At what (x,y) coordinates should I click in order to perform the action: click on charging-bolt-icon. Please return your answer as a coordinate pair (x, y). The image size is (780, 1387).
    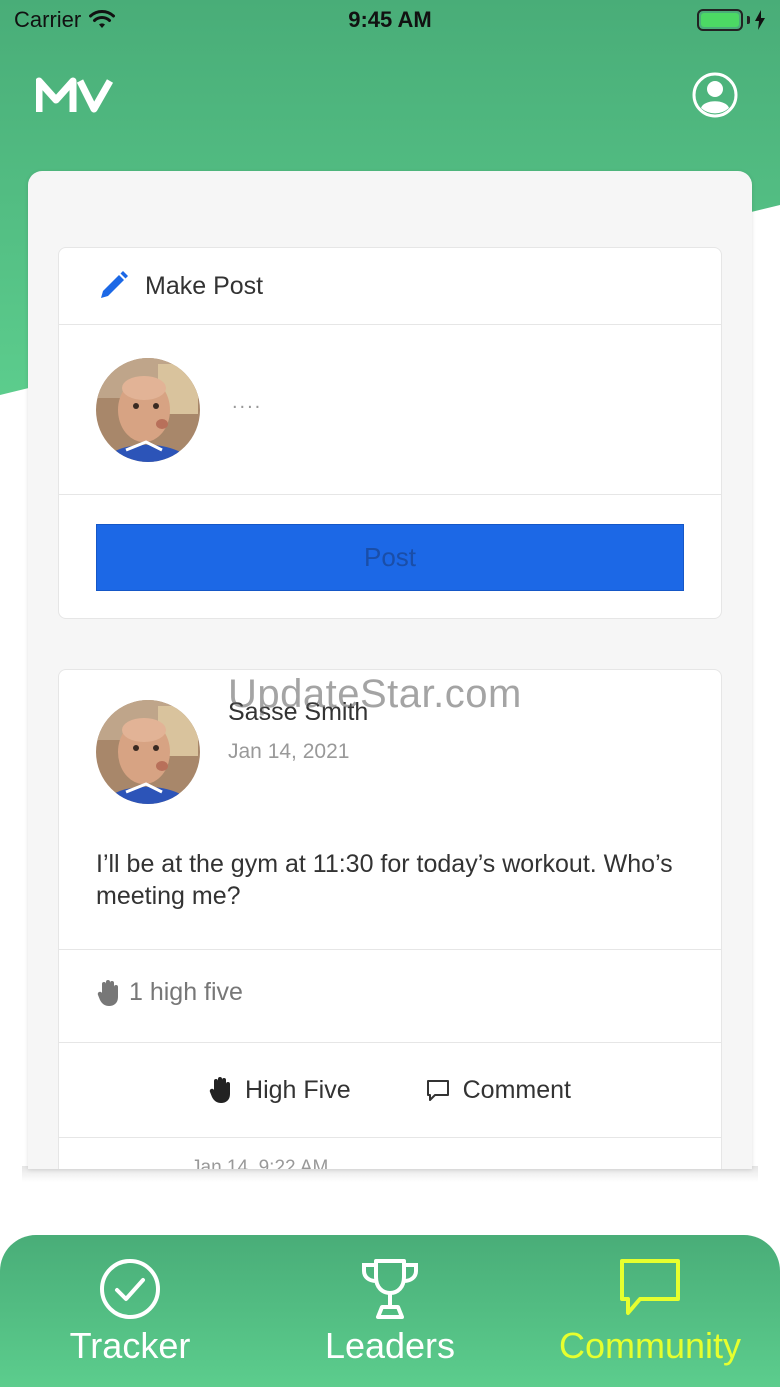
    Looking at the image, I should click on (760, 20).